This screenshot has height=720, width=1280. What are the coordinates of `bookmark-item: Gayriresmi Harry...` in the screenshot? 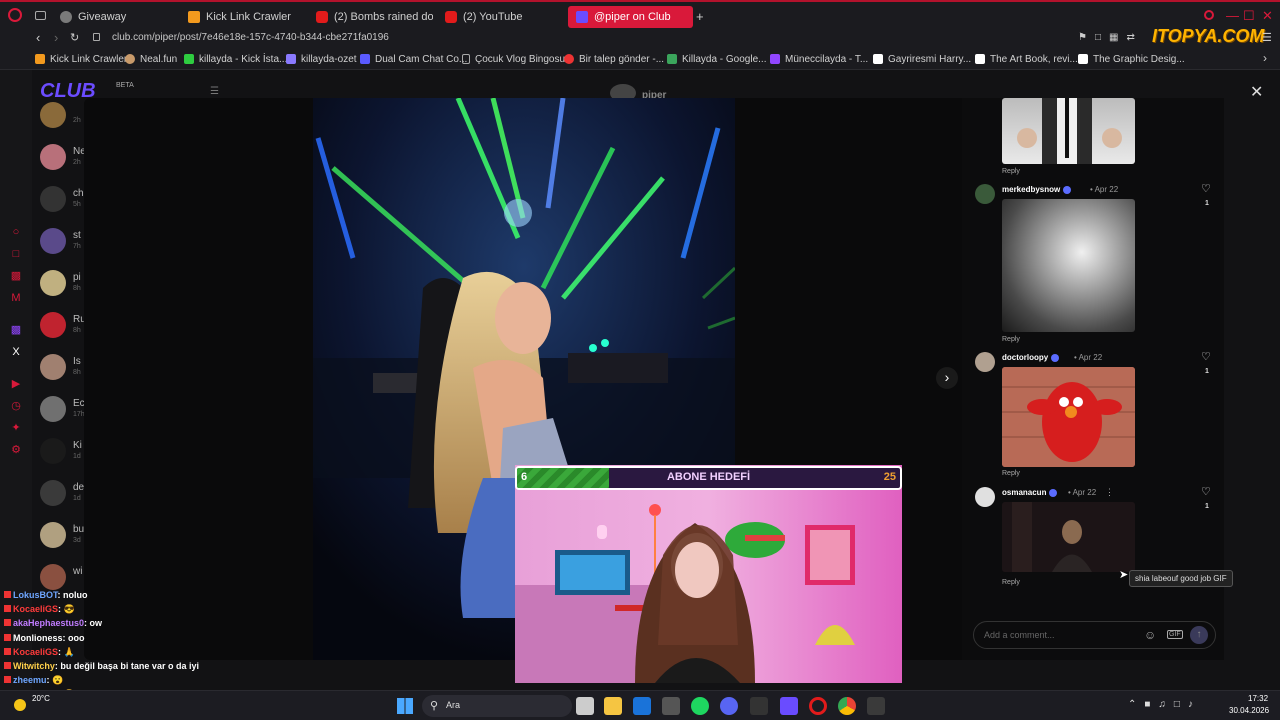 It's located at (922, 59).